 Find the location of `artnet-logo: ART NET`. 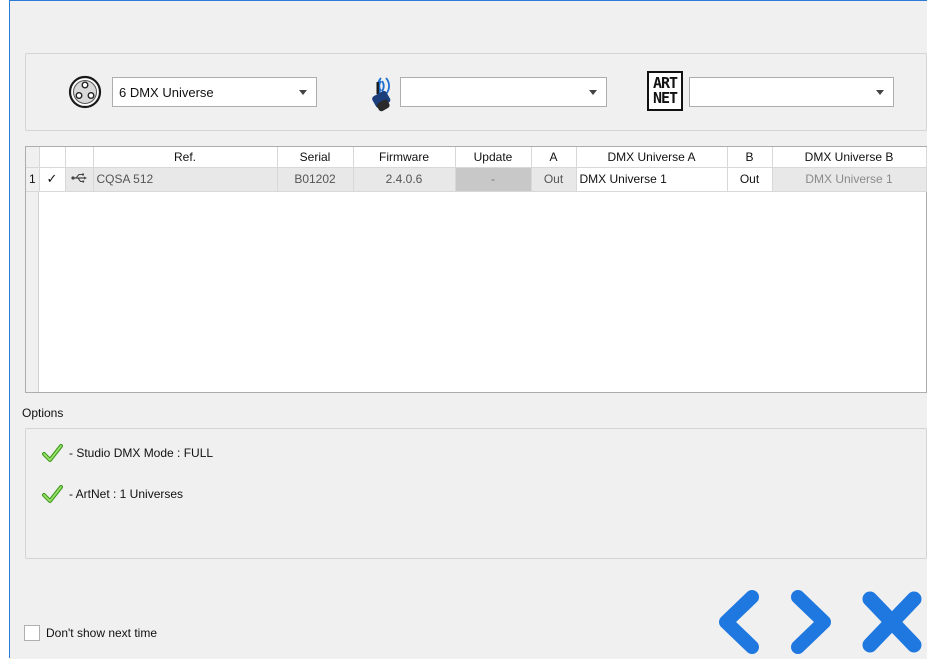

artnet-logo: ART NET is located at coordinates (665, 91).